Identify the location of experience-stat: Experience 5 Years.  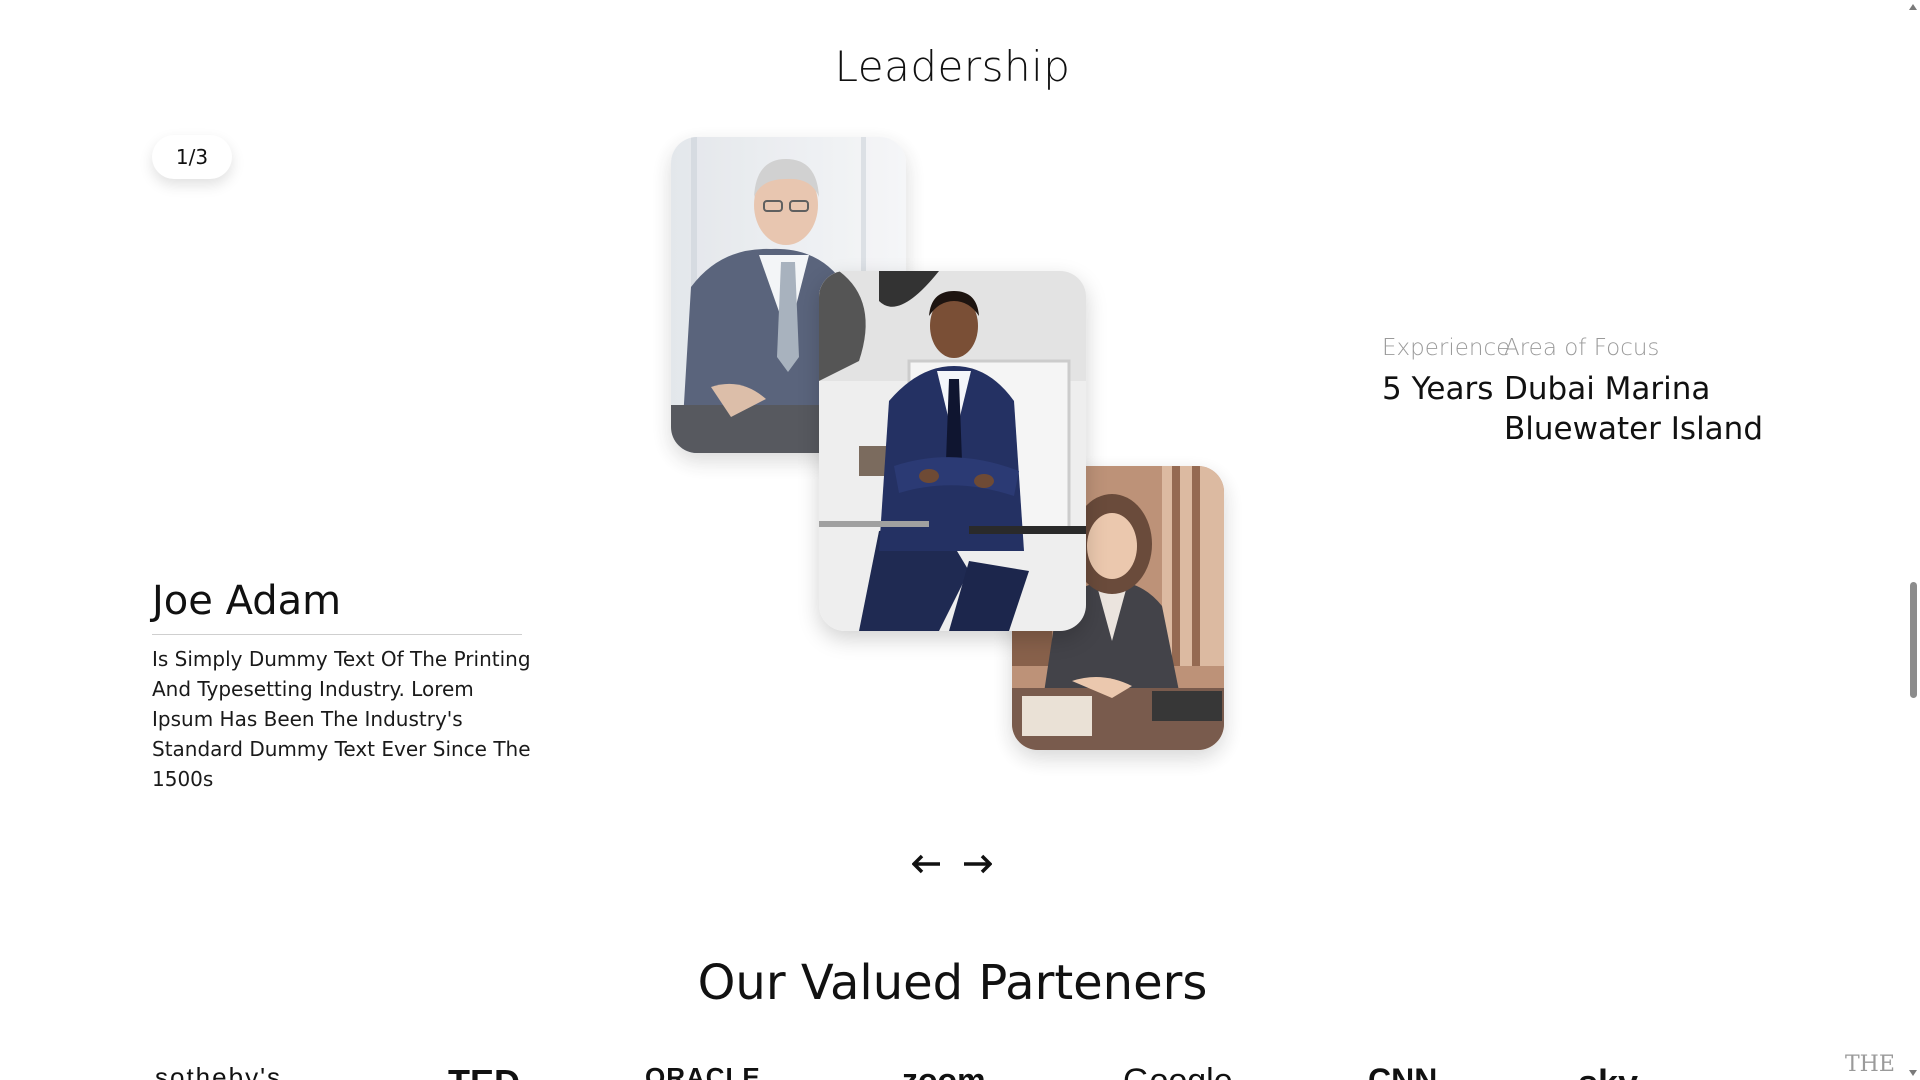
(1446, 371).